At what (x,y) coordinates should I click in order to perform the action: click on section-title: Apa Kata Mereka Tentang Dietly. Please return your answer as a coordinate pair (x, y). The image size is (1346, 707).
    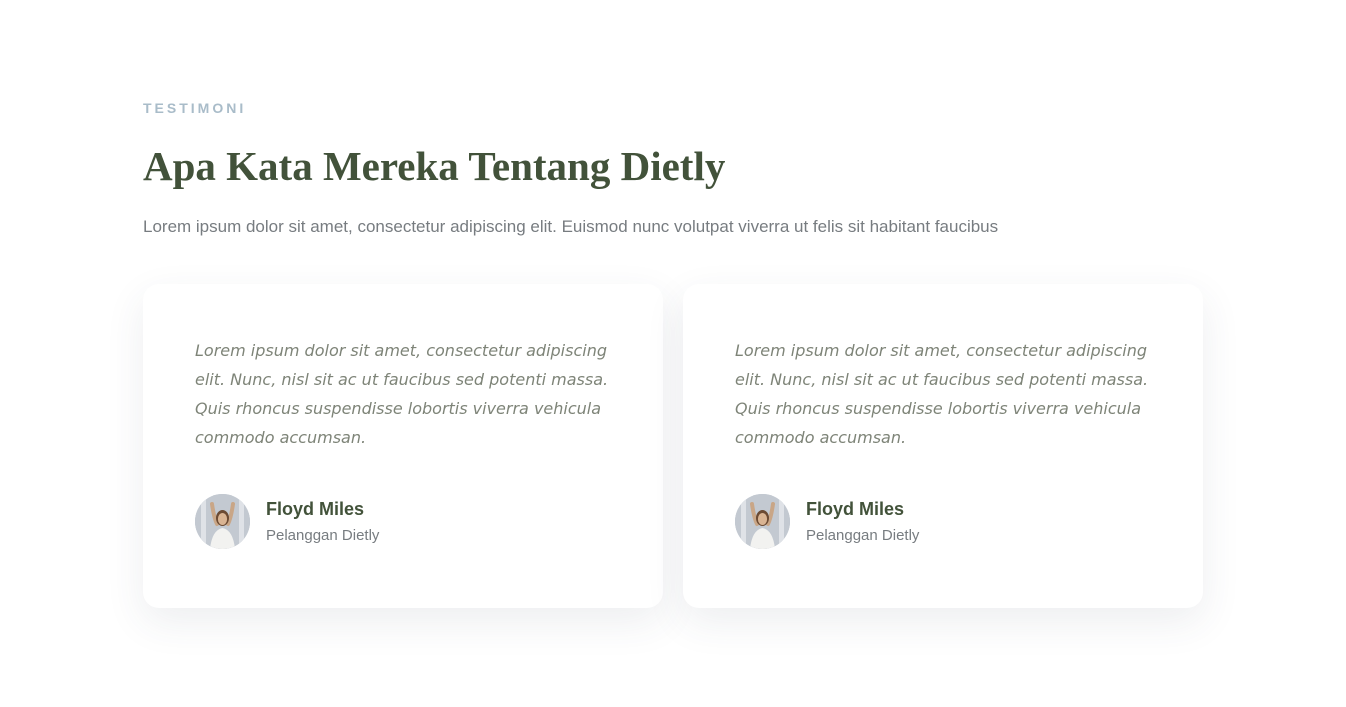
    Looking at the image, I should click on (434, 166).